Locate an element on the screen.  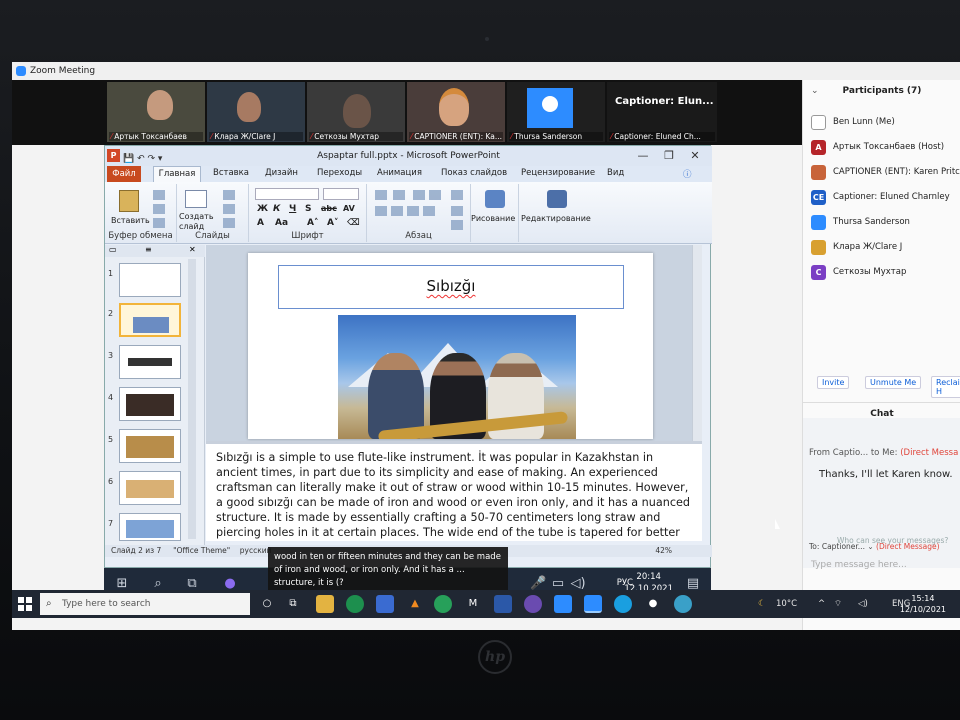
font-size-dropdown is located at coordinates (341, 194).